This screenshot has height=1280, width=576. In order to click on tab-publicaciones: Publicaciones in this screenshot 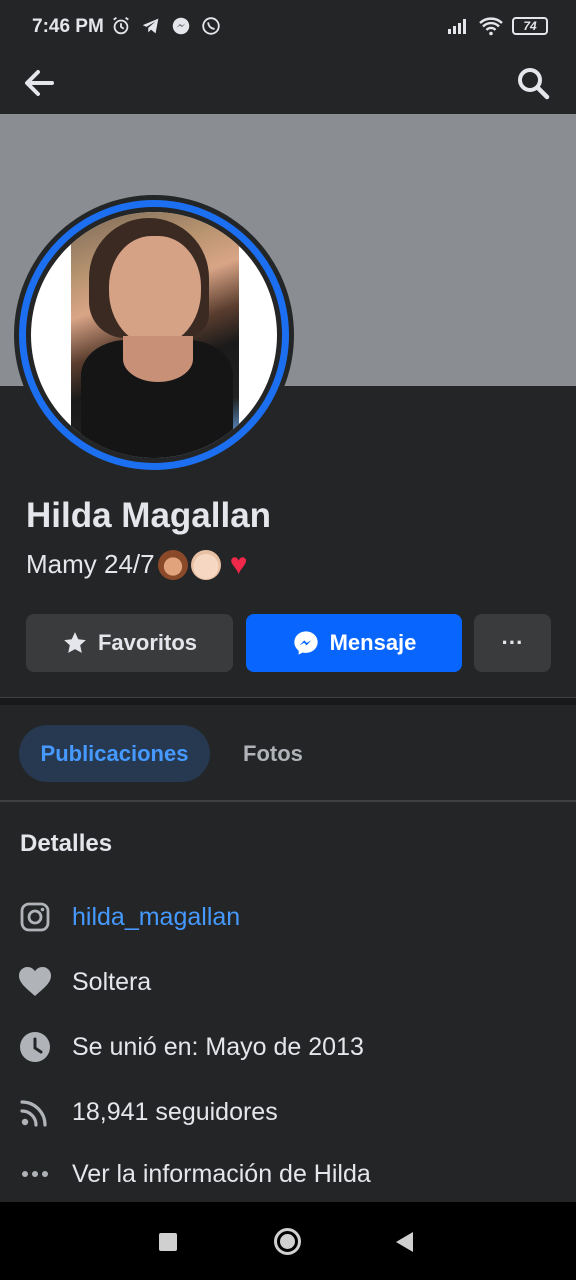, I will do `click(114, 753)`.